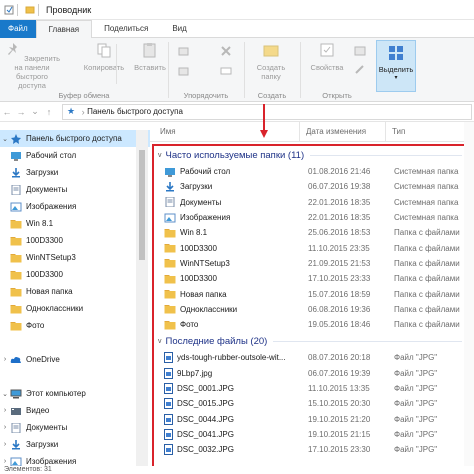 This screenshot has height=474, width=474. Describe the element at coordinates (310, 186) in the screenshot. I see `folder-row: Загрузки 06.07.2016 19:38 Системная папка` at that location.